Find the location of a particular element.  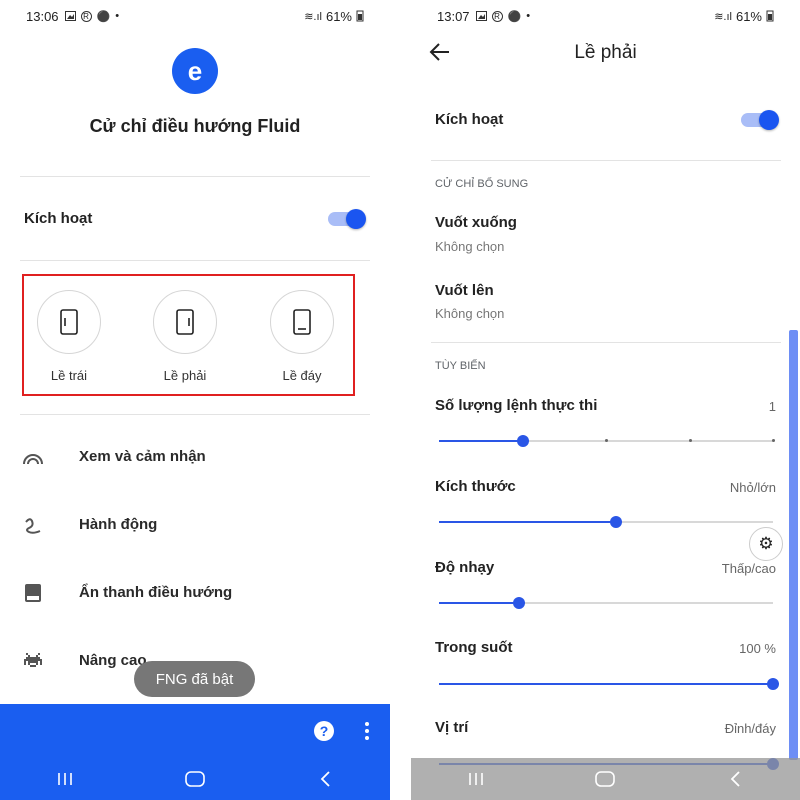

edge-option-right is located at coordinates (185, 322).